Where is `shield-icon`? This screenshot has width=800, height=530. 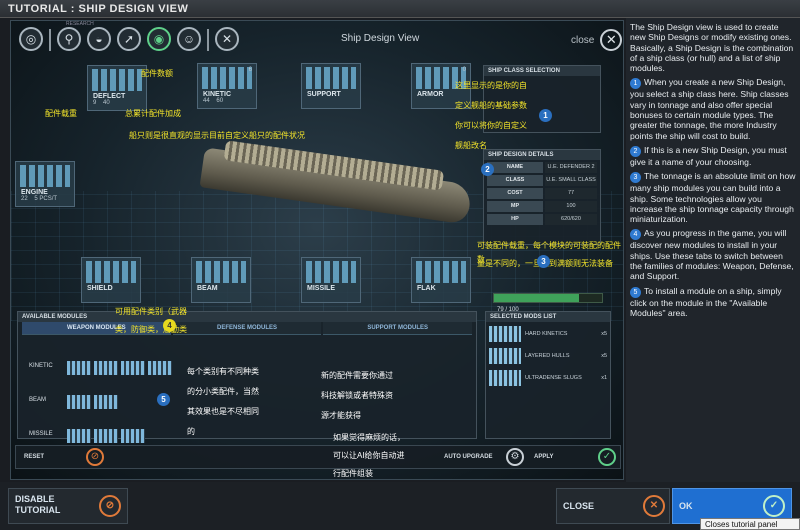
shield-icon is located at coordinates (111, 272).